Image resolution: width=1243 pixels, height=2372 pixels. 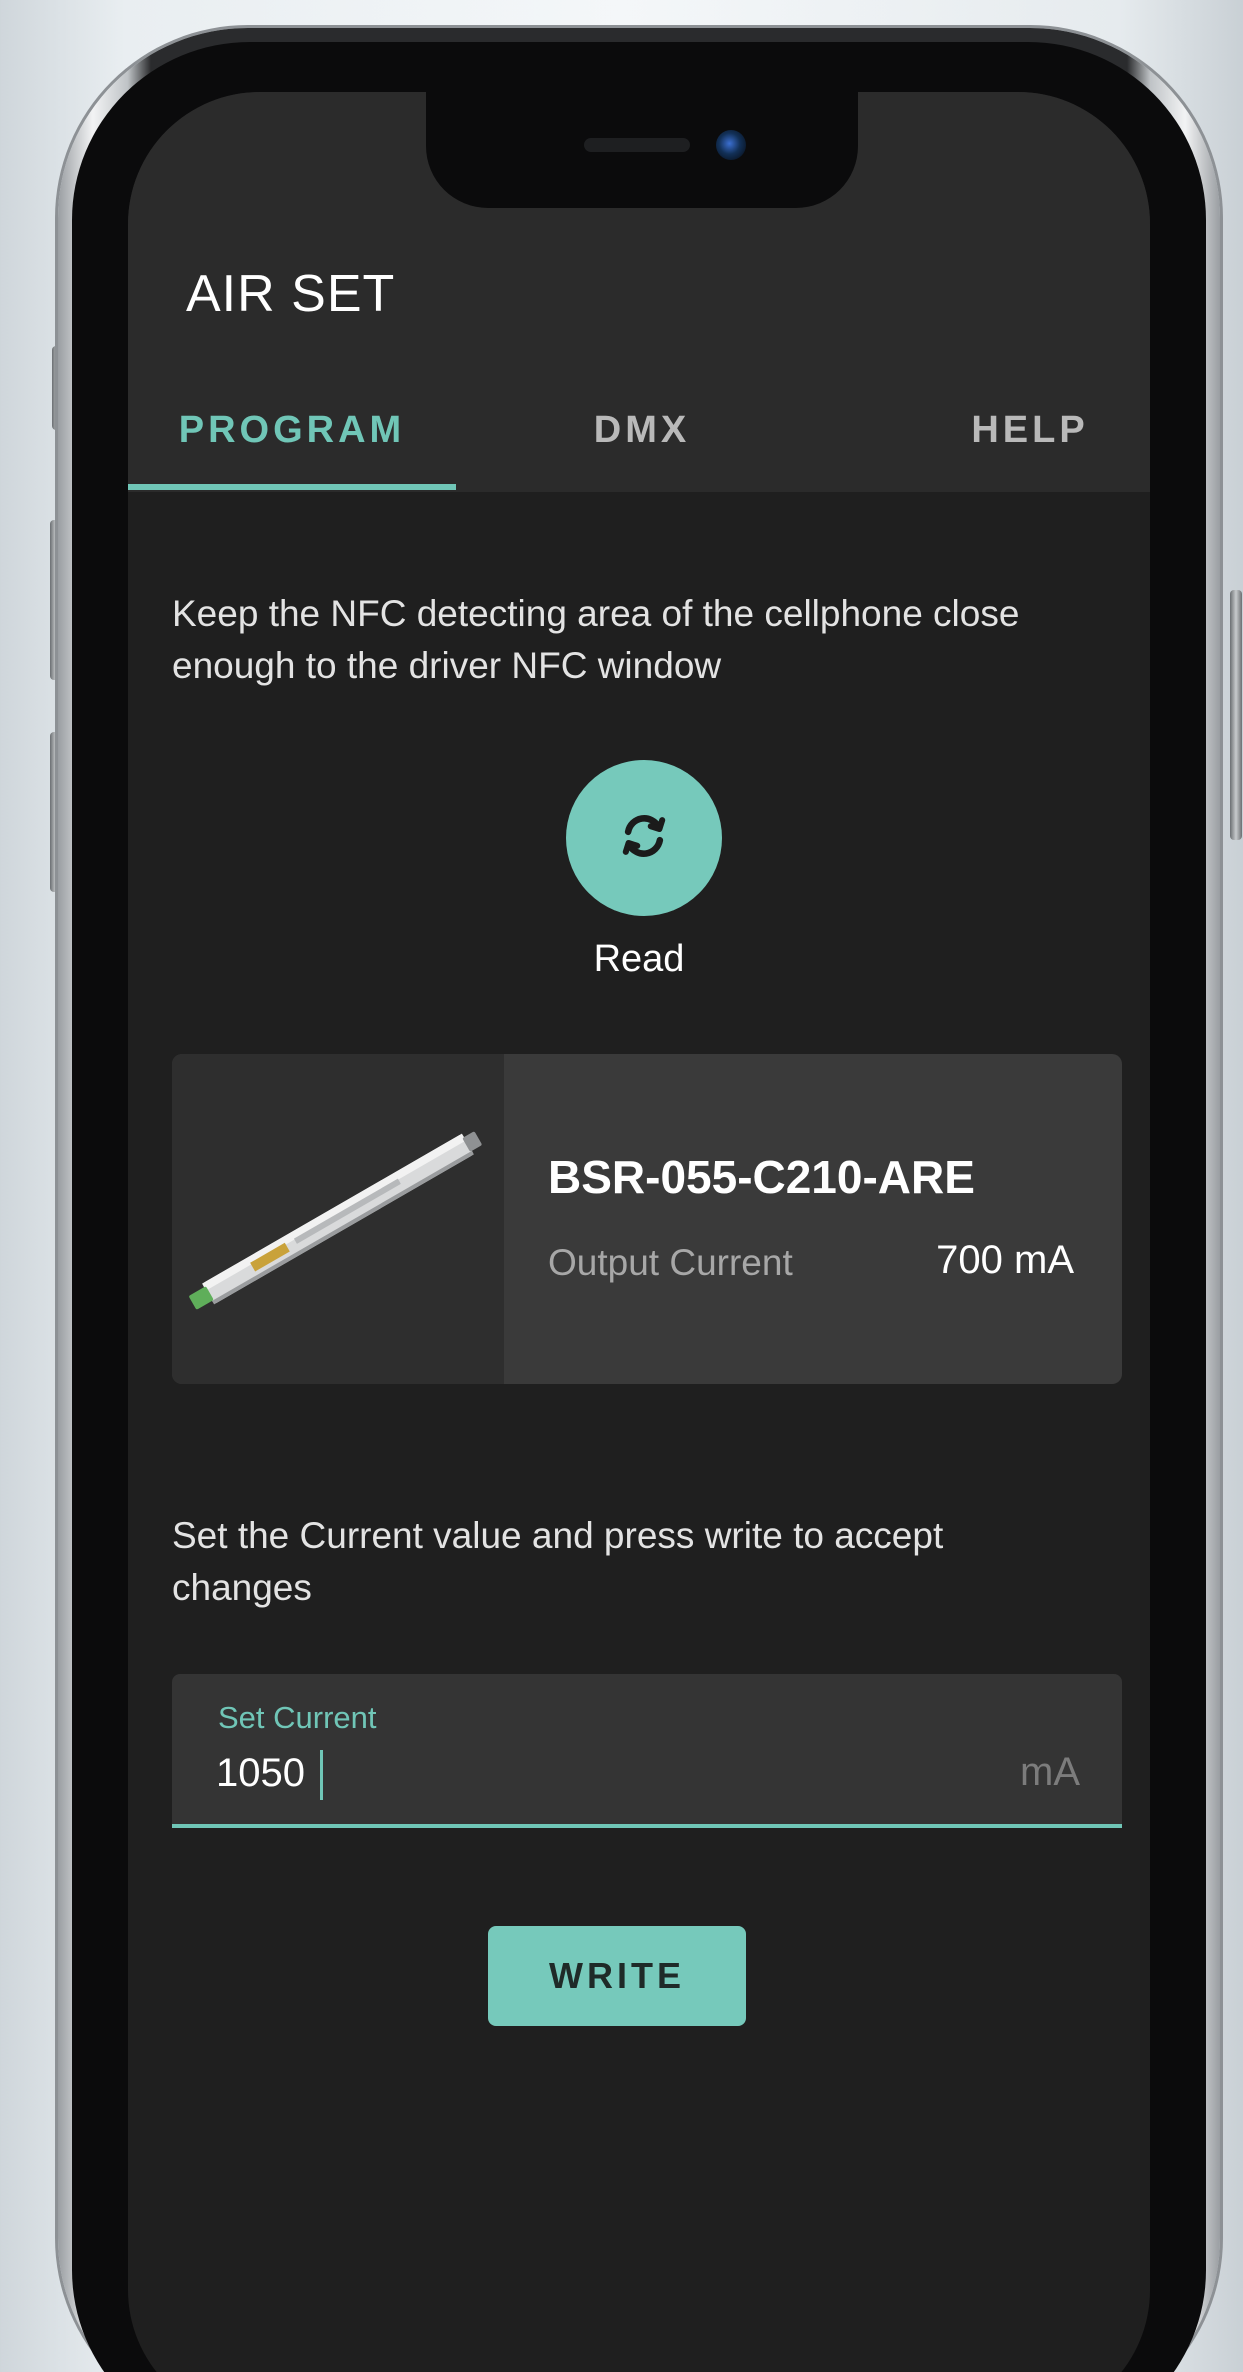 What do you see at coordinates (321, 1775) in the screenshot?
I see `text-caret` at bounding box center [321, 1775].